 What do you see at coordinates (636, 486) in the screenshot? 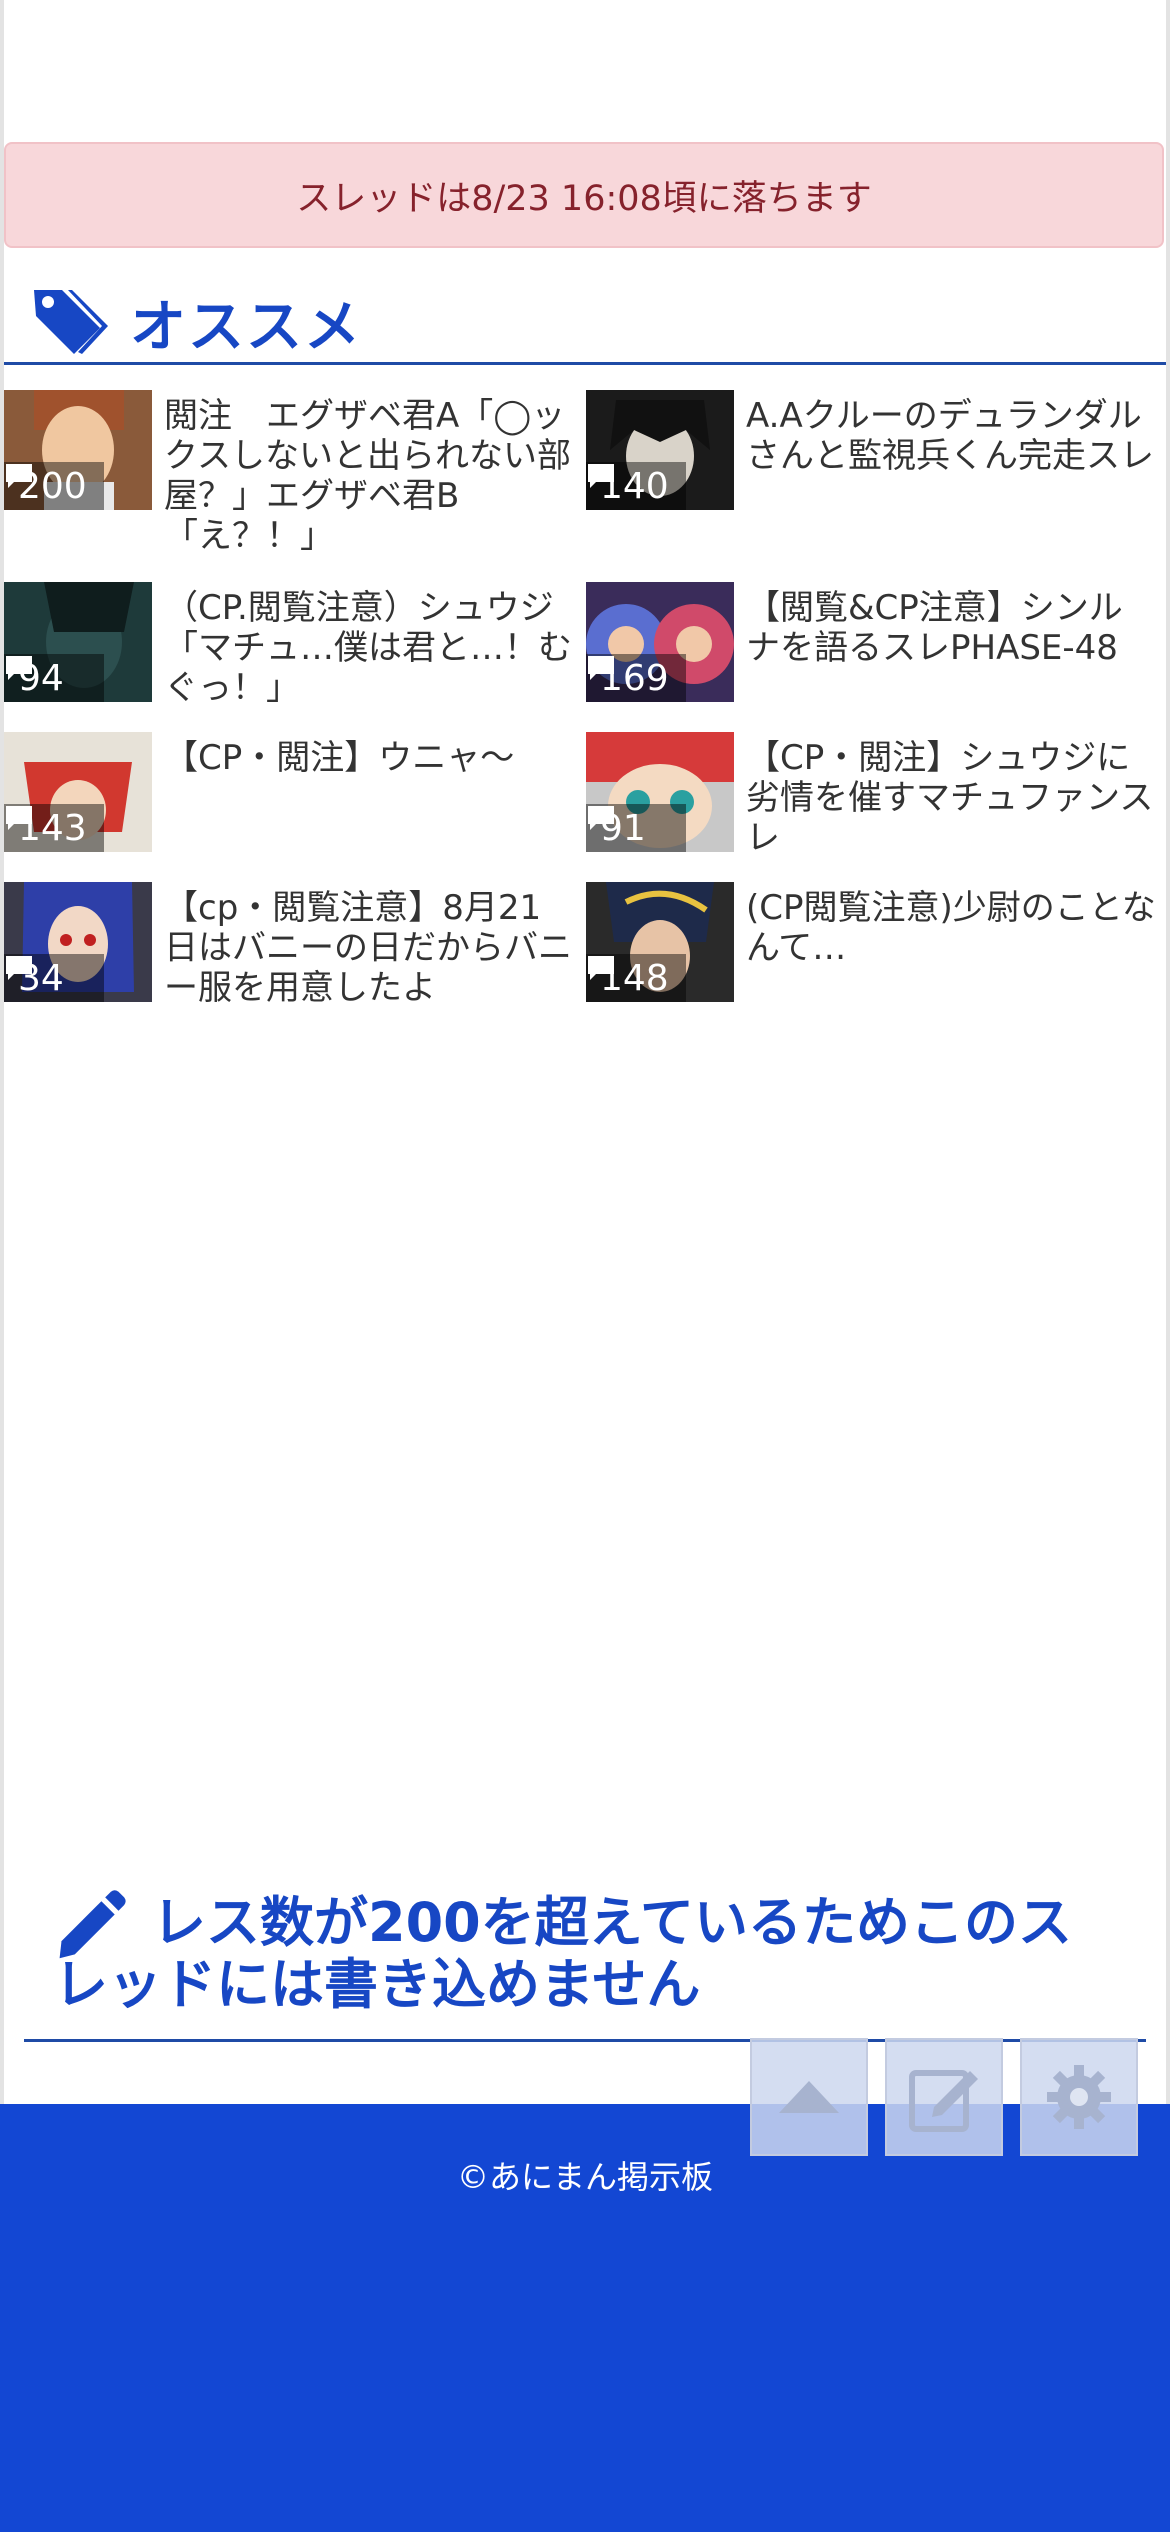
I see `comment-count: 140` at bounding box center [636, 486].